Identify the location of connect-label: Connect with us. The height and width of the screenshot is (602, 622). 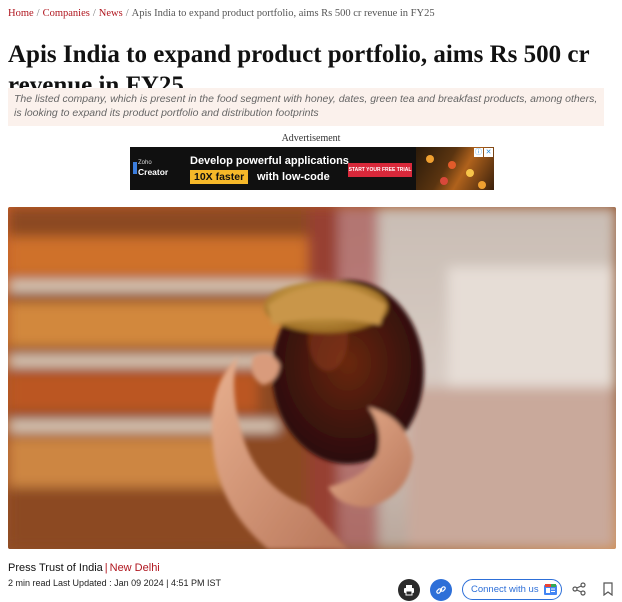
(505, 589).